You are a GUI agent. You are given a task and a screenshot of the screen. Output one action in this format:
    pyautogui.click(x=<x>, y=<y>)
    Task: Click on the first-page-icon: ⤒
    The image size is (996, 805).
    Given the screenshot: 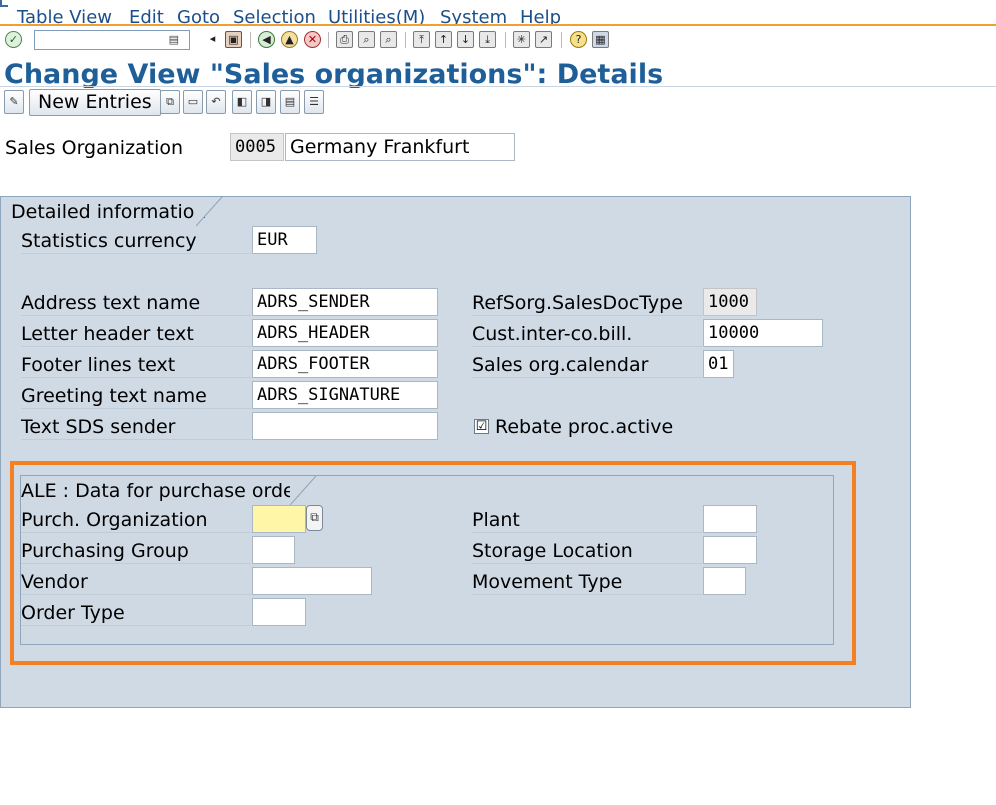 What is the action you would take?
    pyautogui.click(x=421, y=39)
    